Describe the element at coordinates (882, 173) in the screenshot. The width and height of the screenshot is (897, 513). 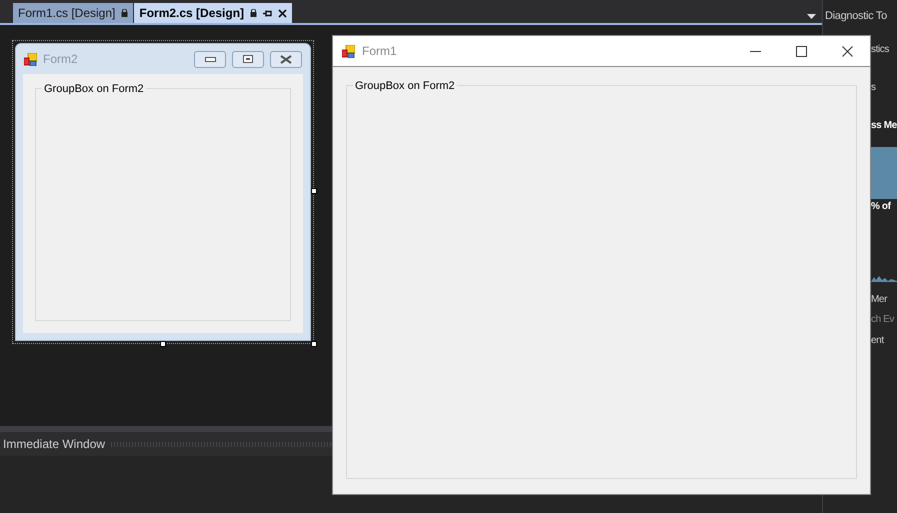
I see `chart-area` at that location.